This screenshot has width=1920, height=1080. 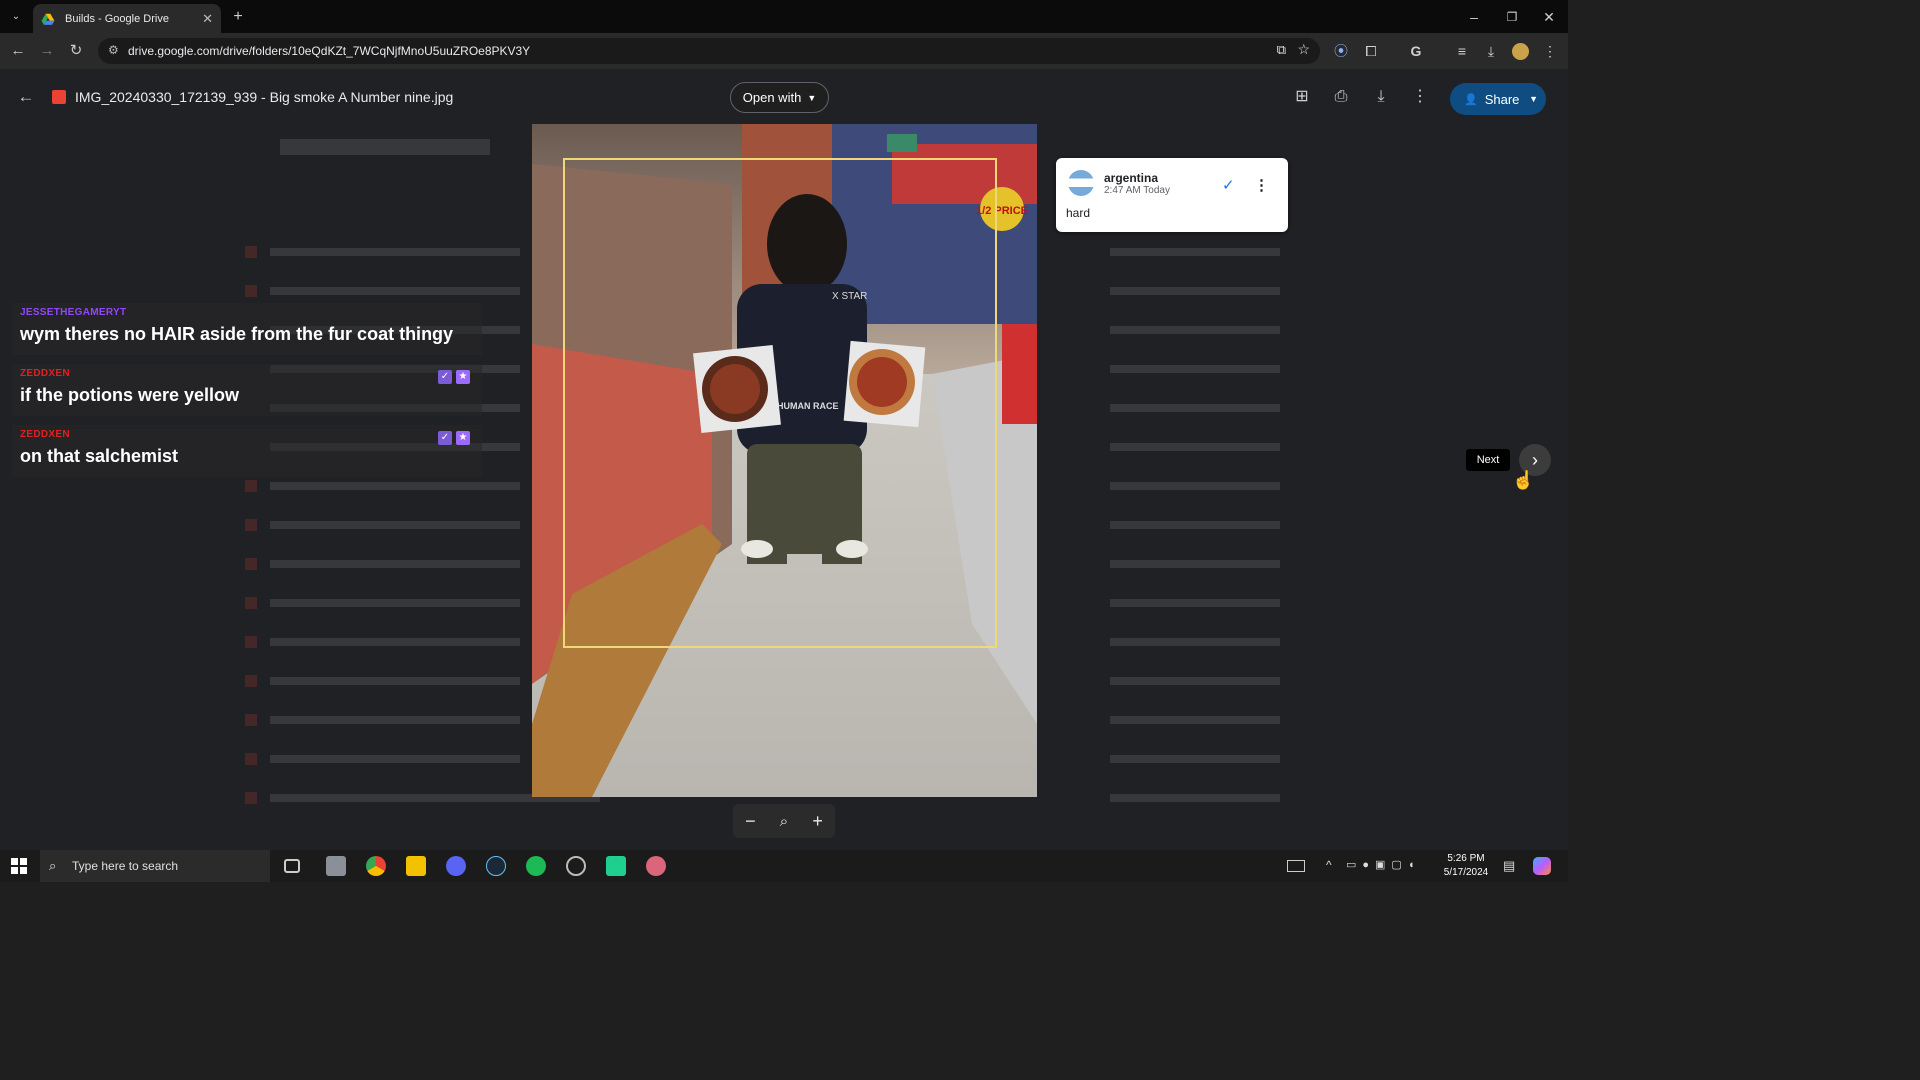 I want to click on downloads-icon: ⤓, so click(x=1491, y=51).